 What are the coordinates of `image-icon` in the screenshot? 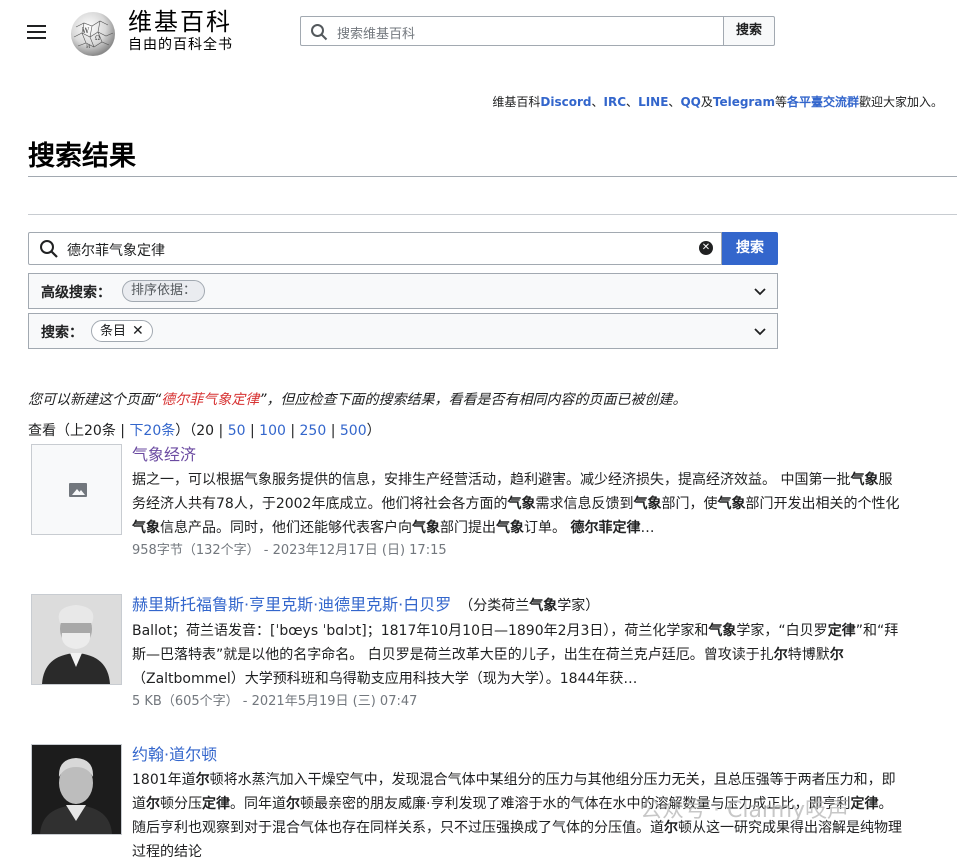 It's located at (78, 490).